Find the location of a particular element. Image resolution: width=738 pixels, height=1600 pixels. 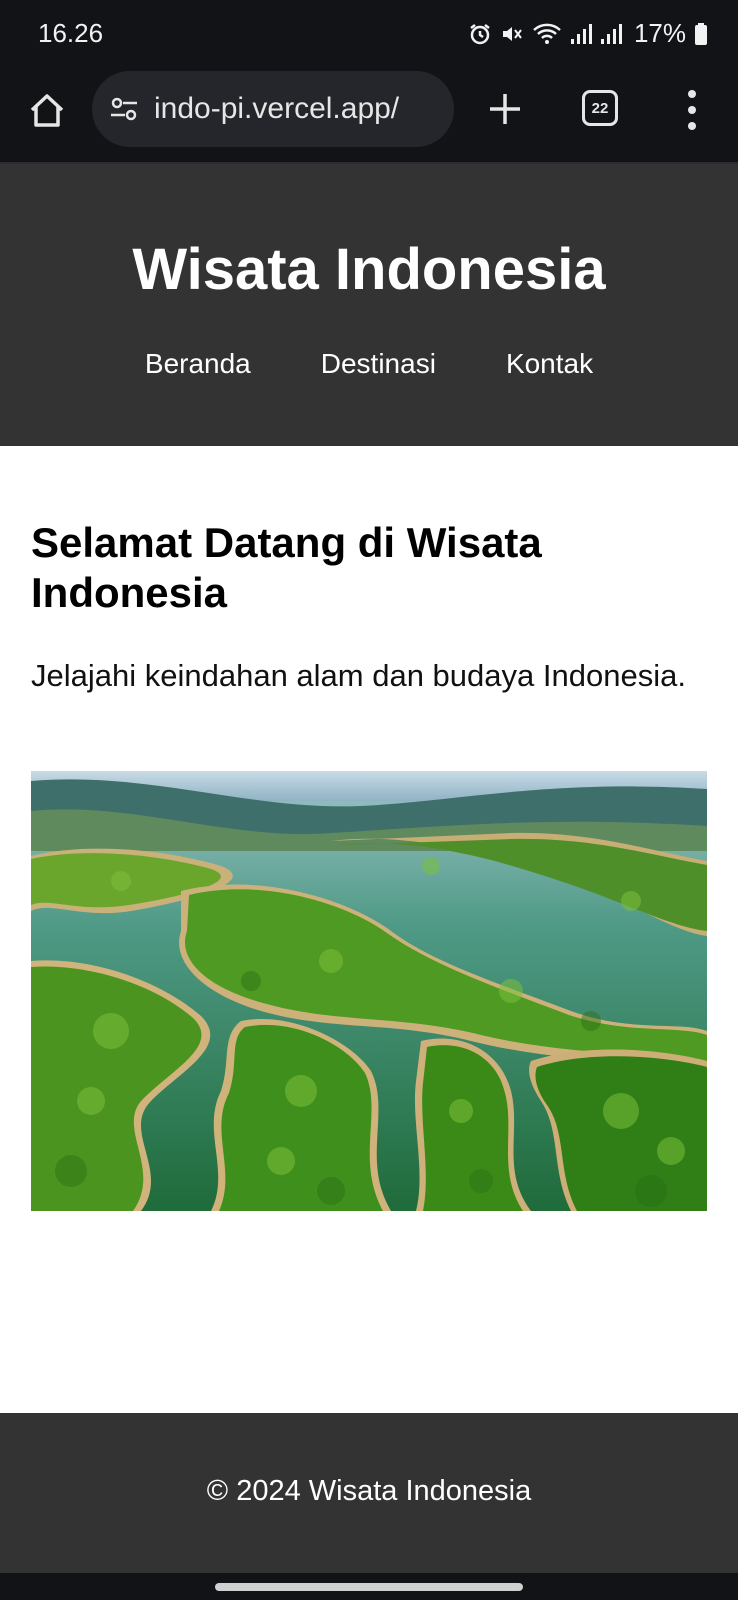

welcome-heading: Selamat Datang di Wisata Indonesia is located at coordinates (286, 567).